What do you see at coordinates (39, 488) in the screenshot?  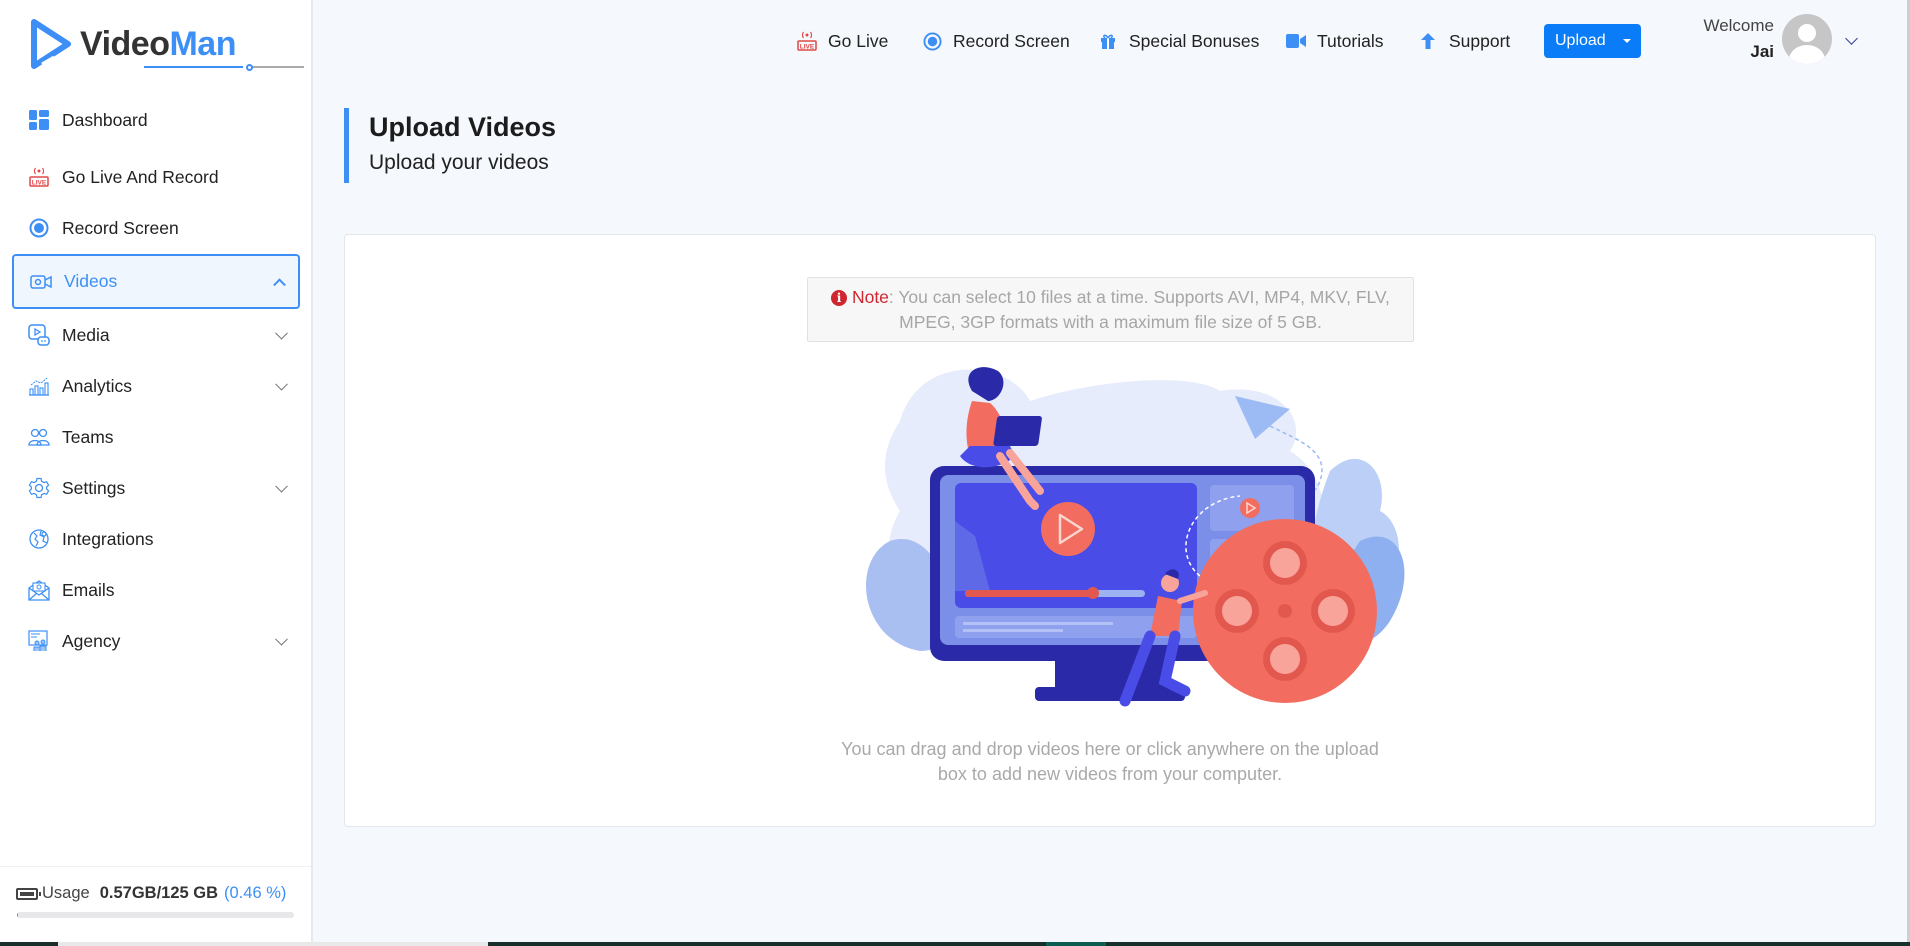 I see `gear-icon` at bounding box center [39, 488].